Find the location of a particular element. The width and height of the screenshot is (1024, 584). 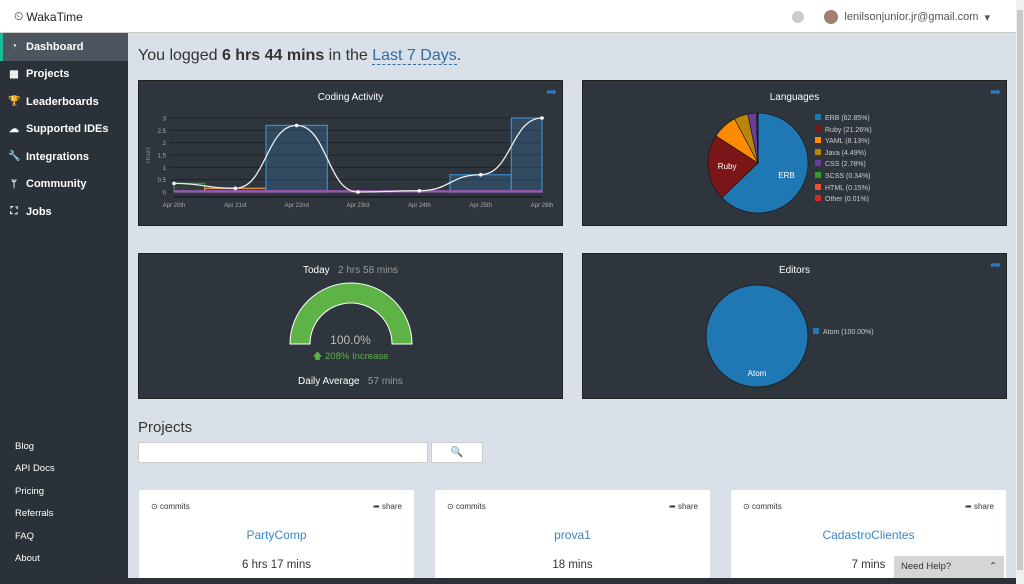

project-name-link: PartyComp is located at coordinates (276, 535).